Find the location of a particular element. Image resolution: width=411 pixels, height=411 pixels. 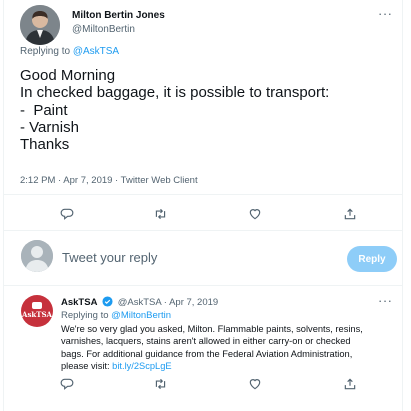

author-avatar is located at coordinates (40, 25).